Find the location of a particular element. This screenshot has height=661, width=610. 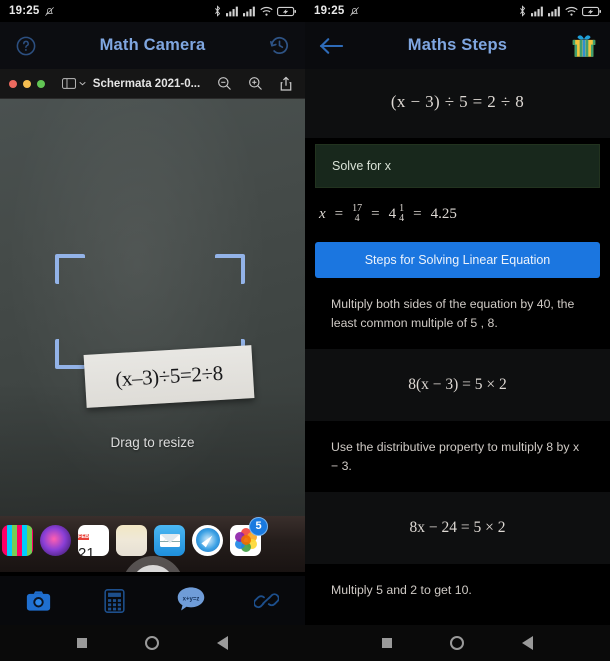

history-clock-icon is located at coordinates (278, 45).